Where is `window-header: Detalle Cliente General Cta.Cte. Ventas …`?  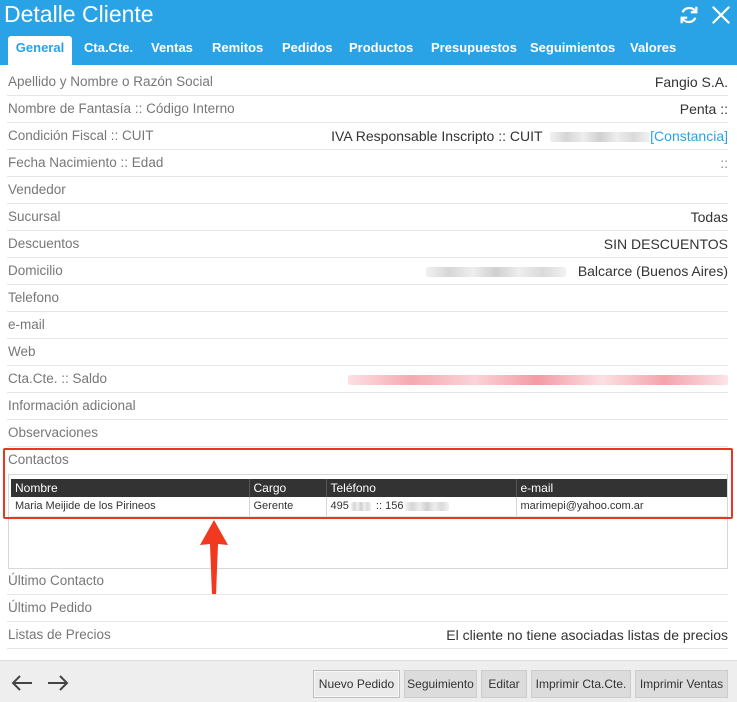
window-header: Detalle Cliente General Cta.Cte. Ventas … is located at coordinates (368, 32).